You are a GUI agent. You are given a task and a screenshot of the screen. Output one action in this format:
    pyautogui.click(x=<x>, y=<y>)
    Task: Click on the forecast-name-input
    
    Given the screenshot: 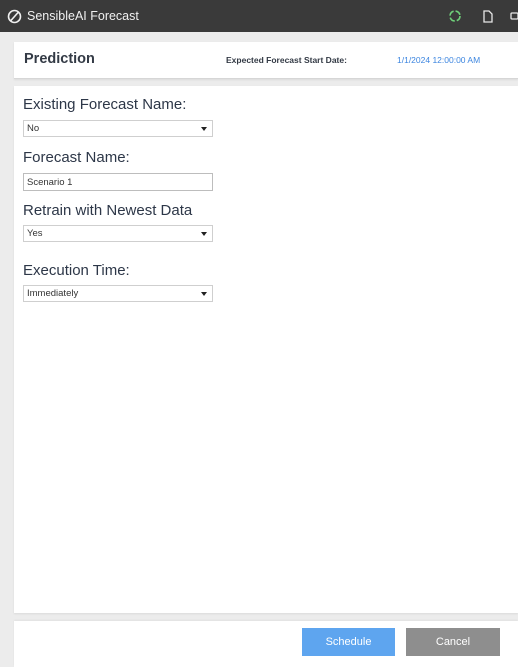 What is the action you would take?
    pyautogui.click(x=118, y=182)
    